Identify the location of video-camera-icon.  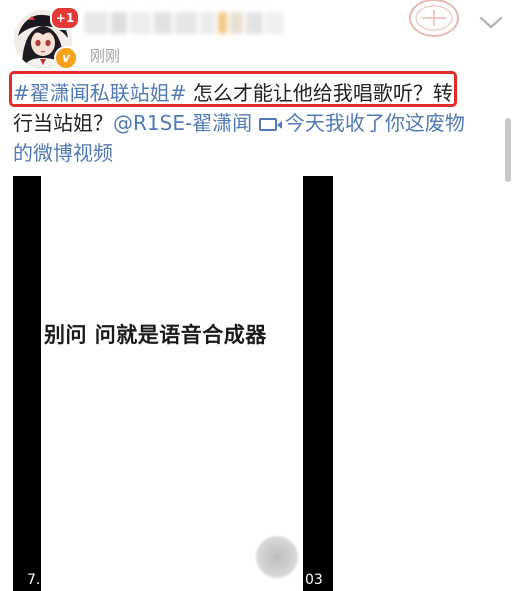
(270, 124).